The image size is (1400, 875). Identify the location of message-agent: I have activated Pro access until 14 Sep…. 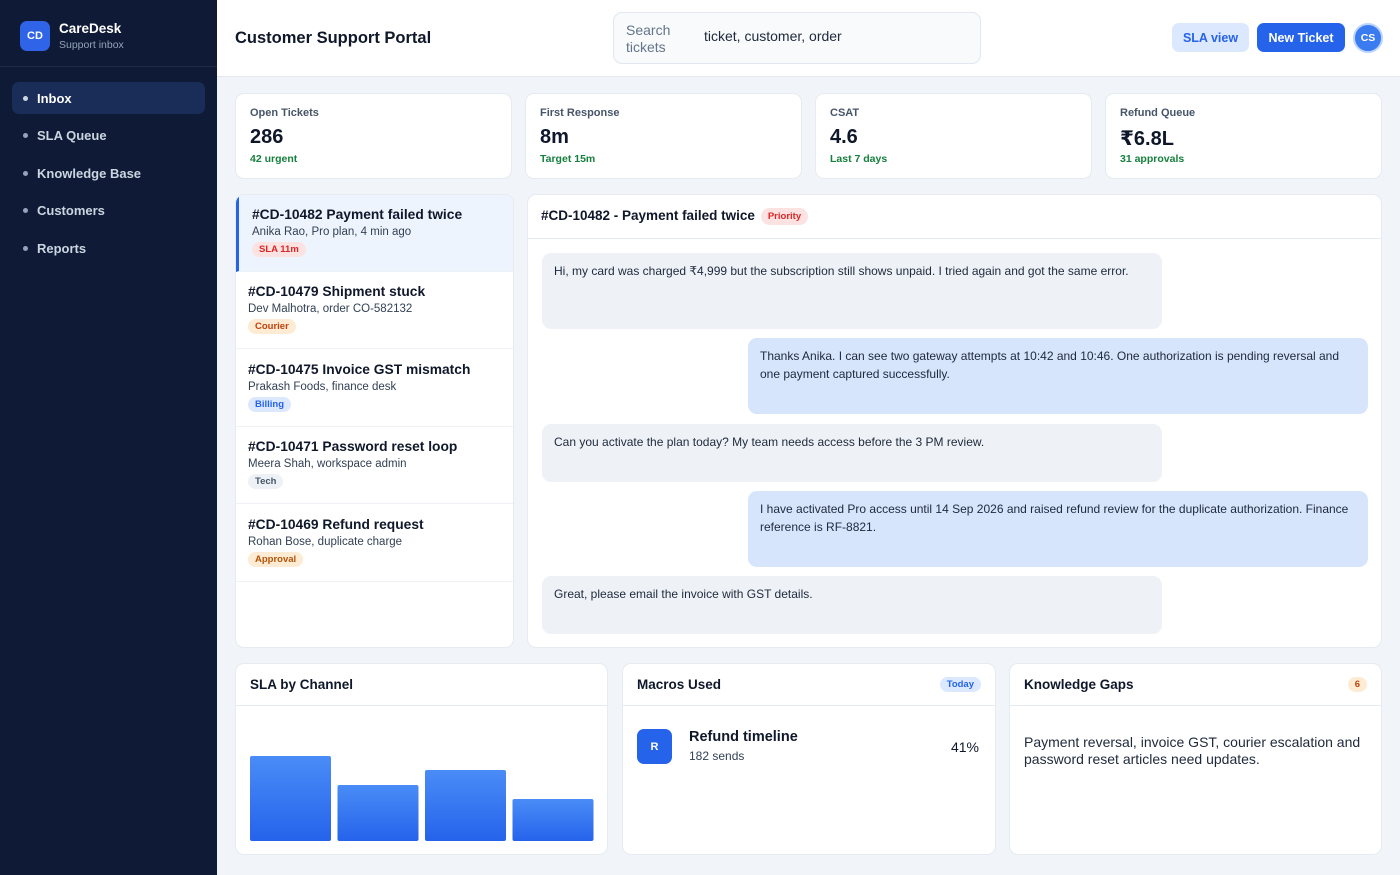
(1058, 529).